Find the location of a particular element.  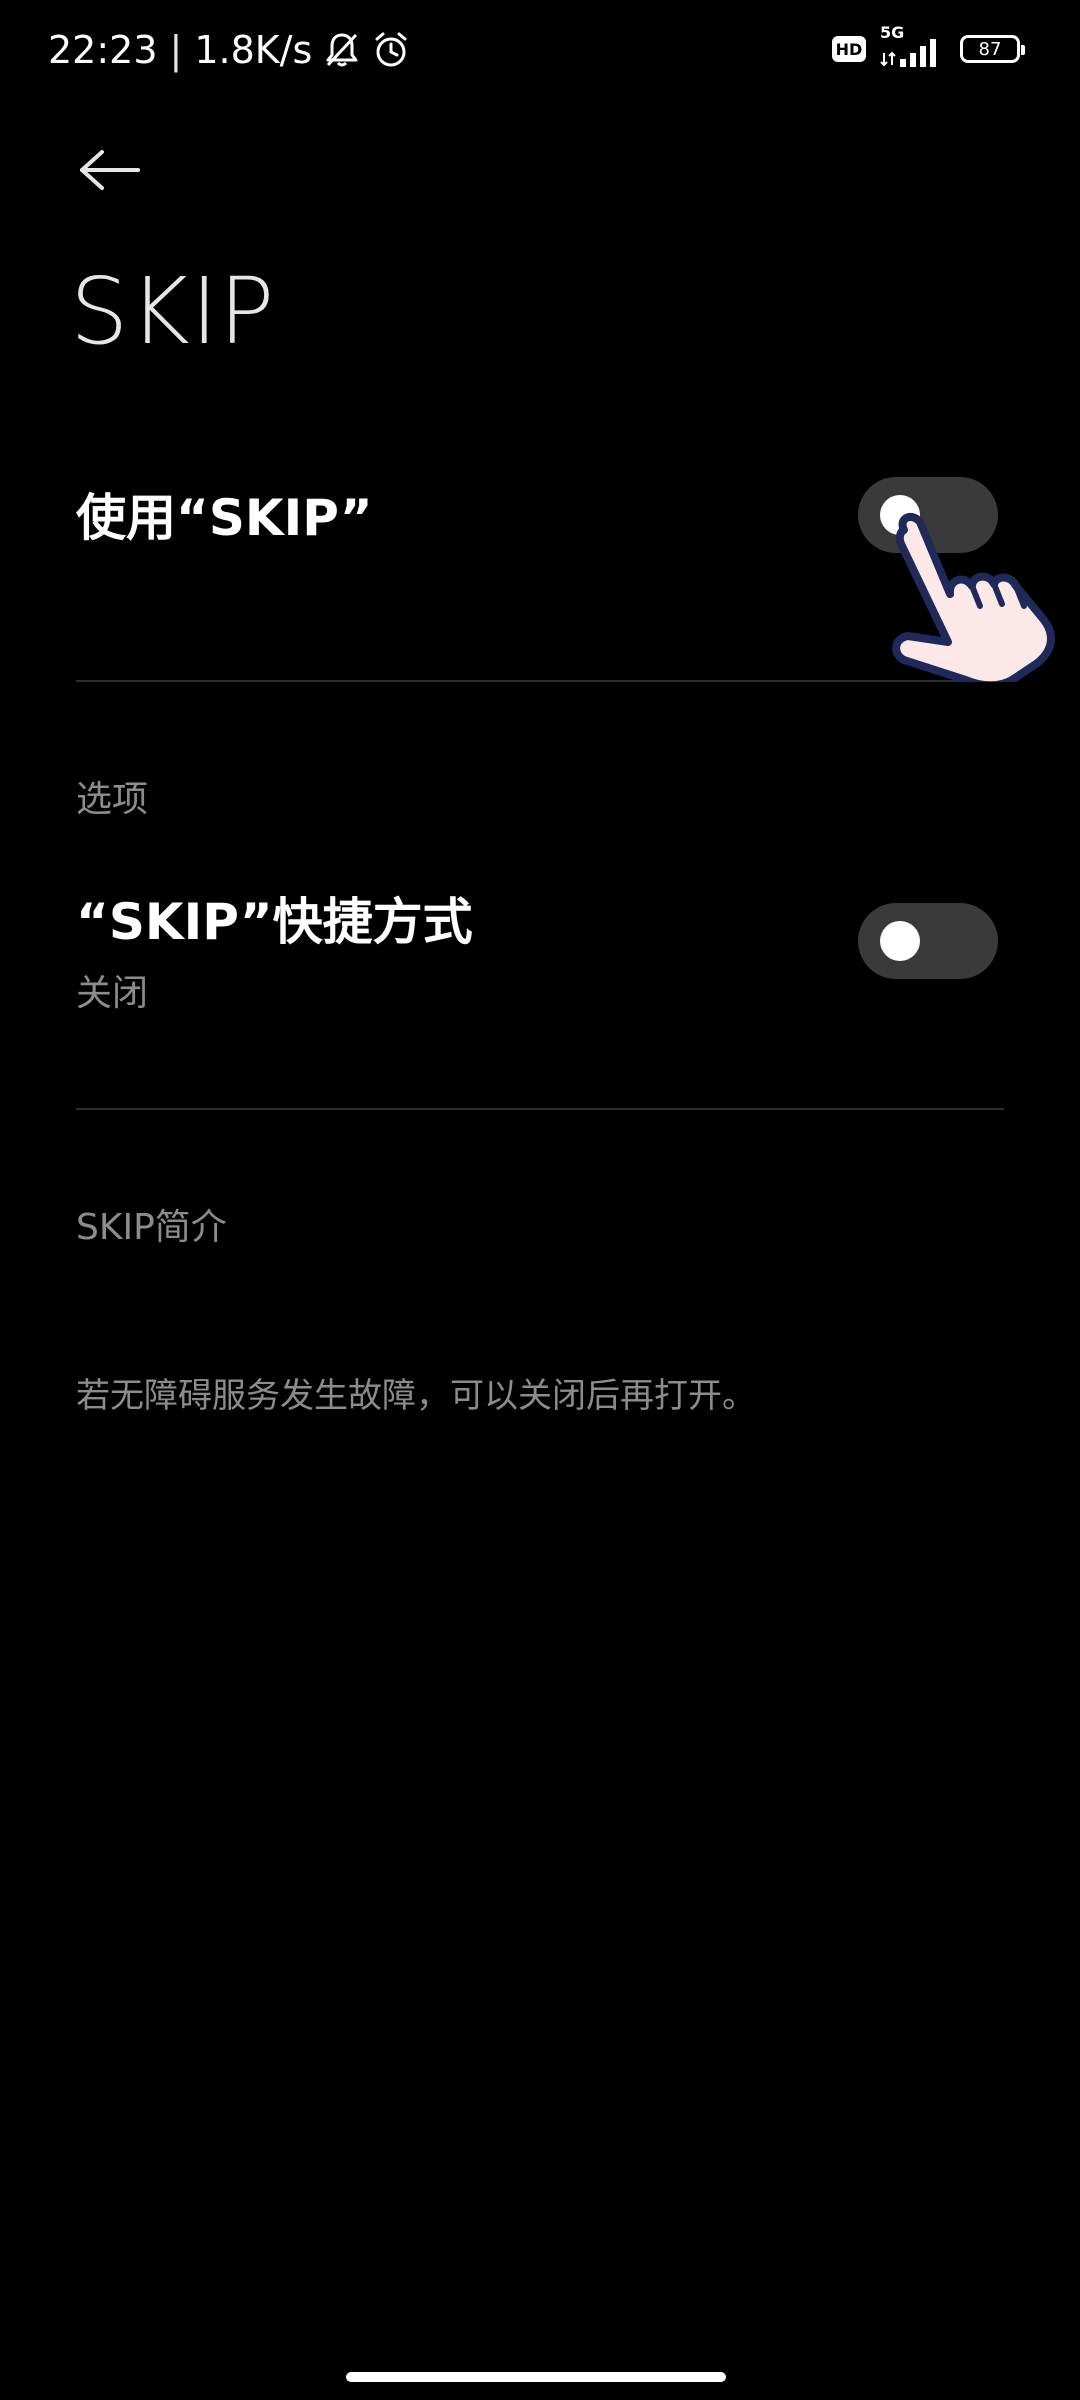

toggle-knob is located at coordinates (900, 941).